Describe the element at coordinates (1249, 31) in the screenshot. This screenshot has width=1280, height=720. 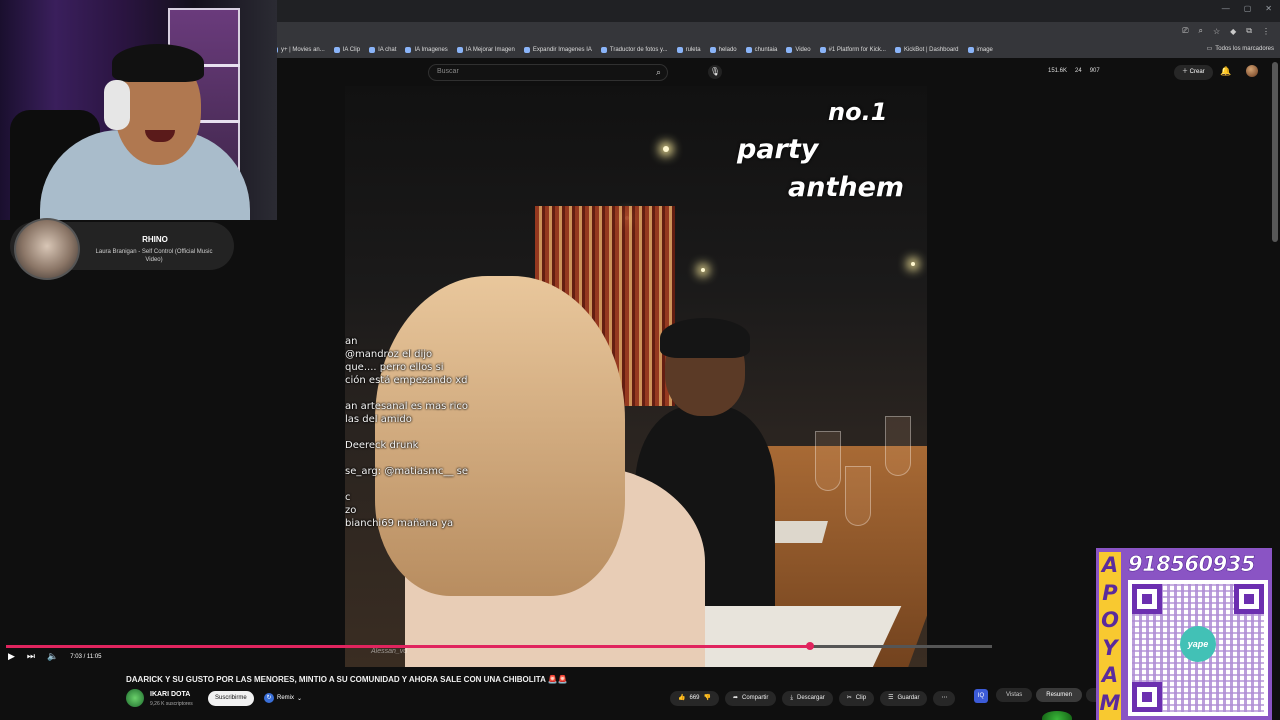
I see `extensions-puzzle-icon: ⧉` at that location.